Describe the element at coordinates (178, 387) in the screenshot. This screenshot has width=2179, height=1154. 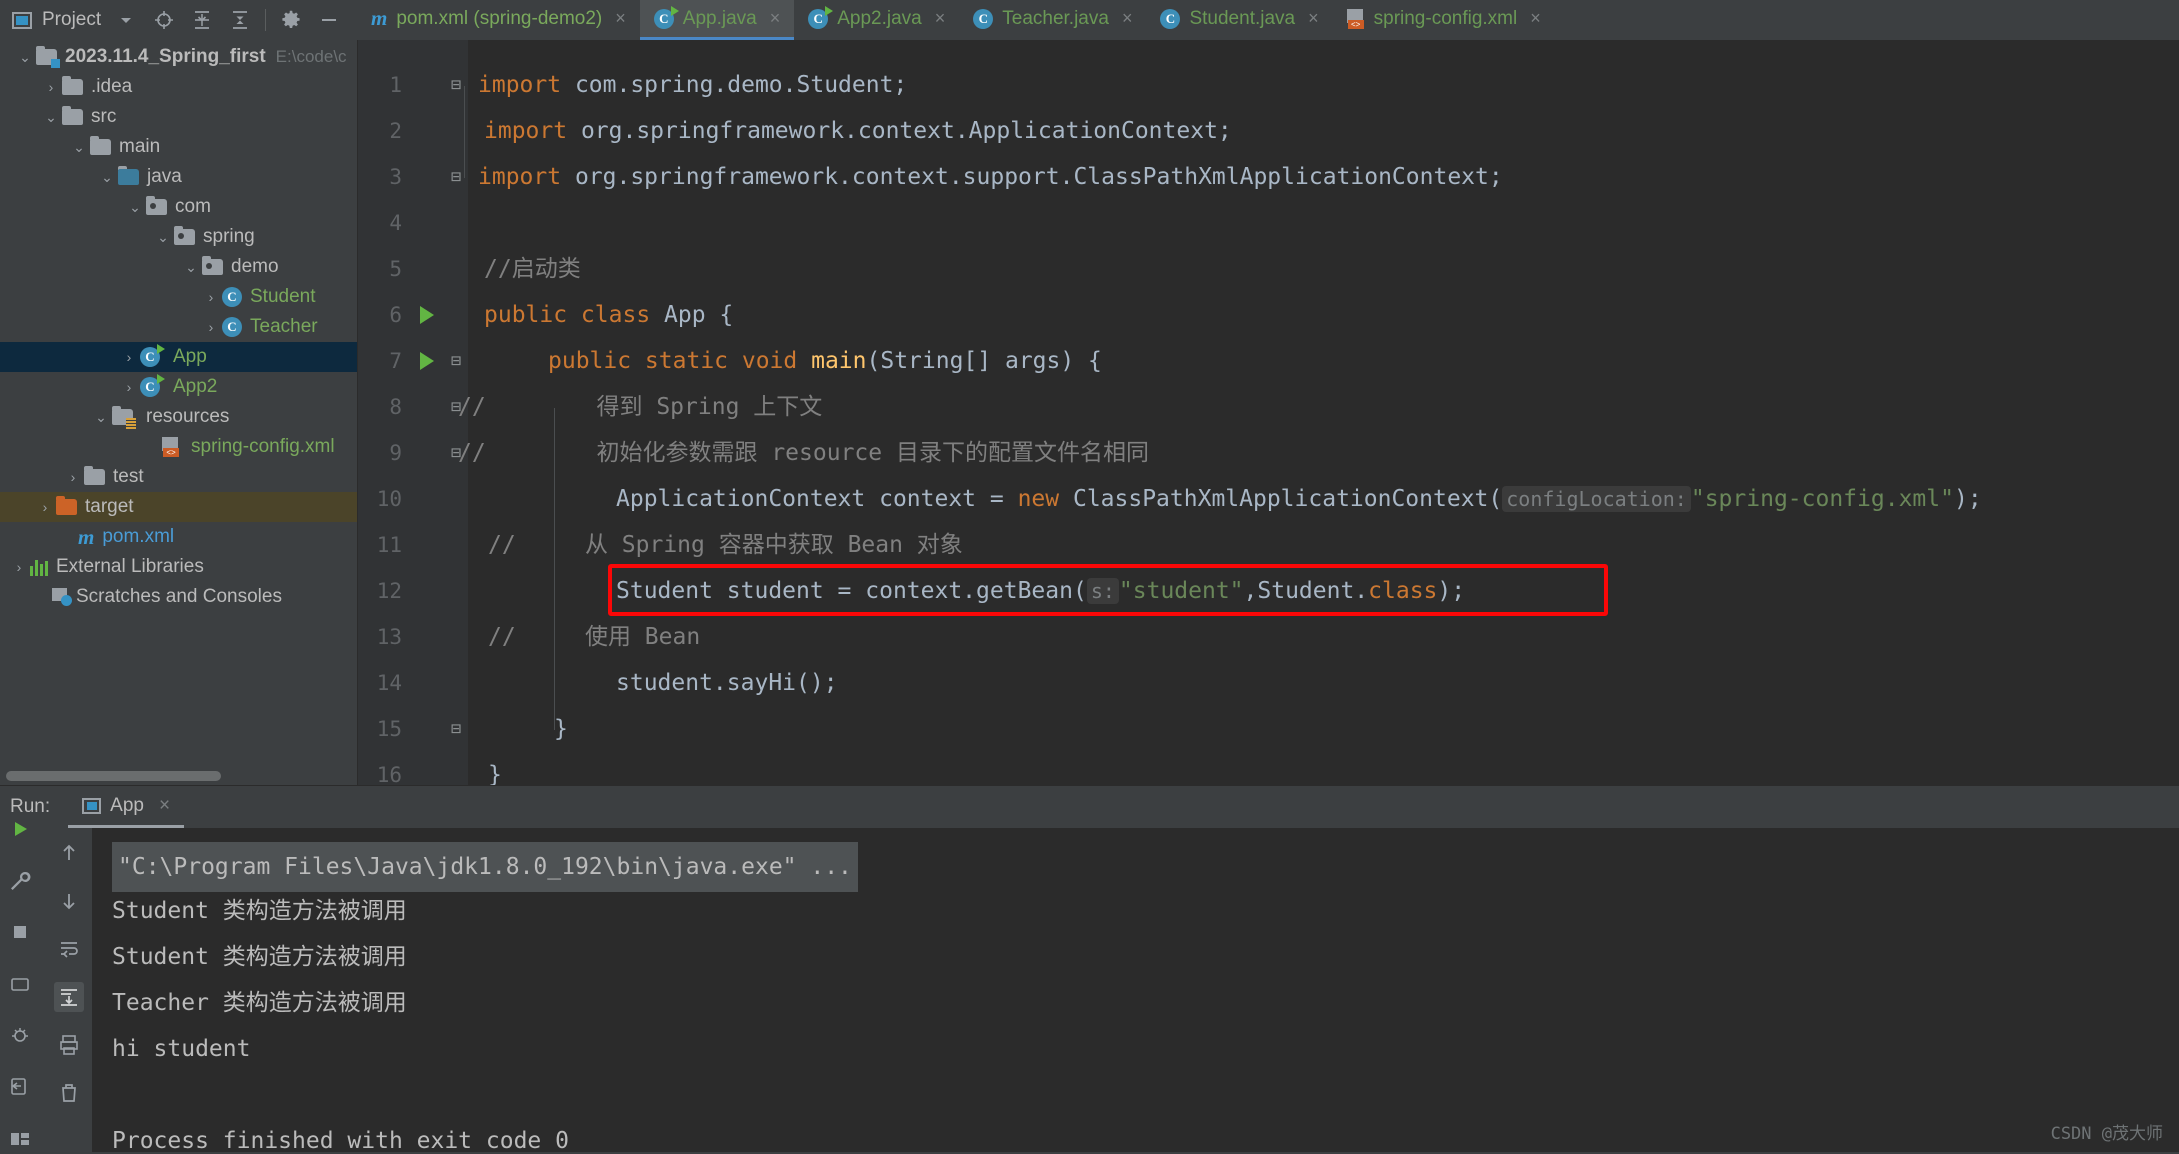
I see `tree-row-app2: › C App2` at that location.